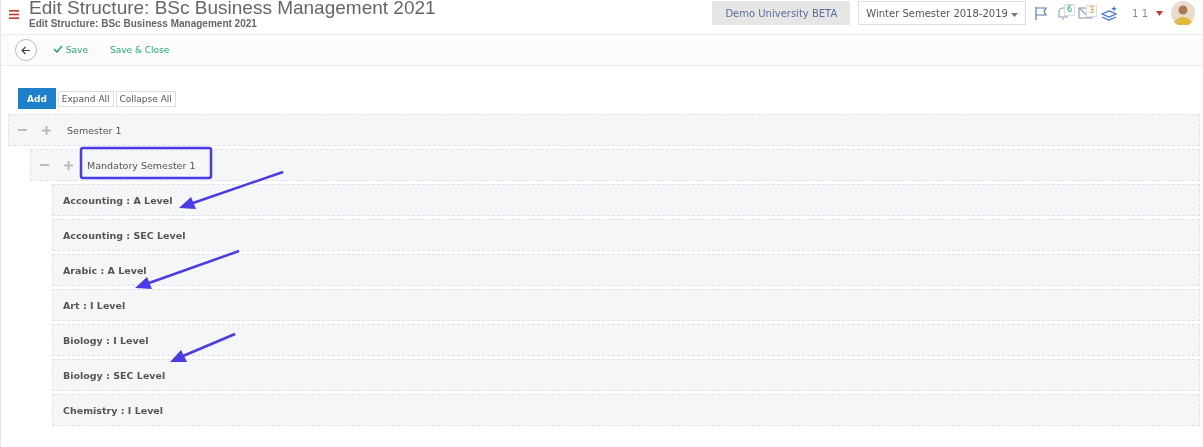 This screenshot has width=1203, height=447. I want to click on tree-node: Semester 1, so click(604, 130).